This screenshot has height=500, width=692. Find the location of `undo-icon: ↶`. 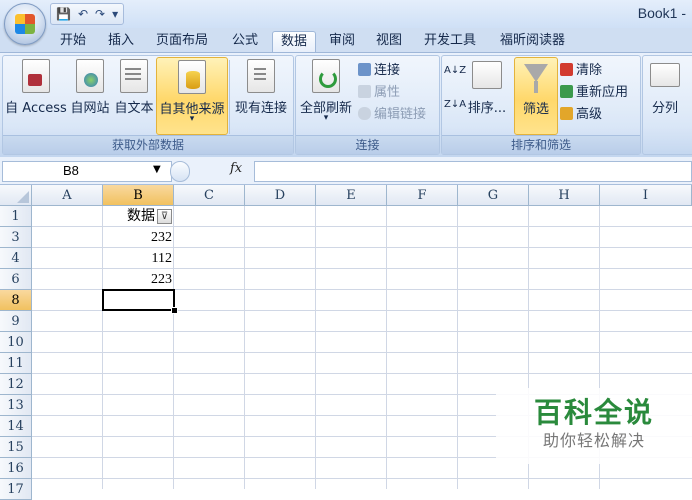

undo-icon: ↶ is located at coordinates (83, 14).